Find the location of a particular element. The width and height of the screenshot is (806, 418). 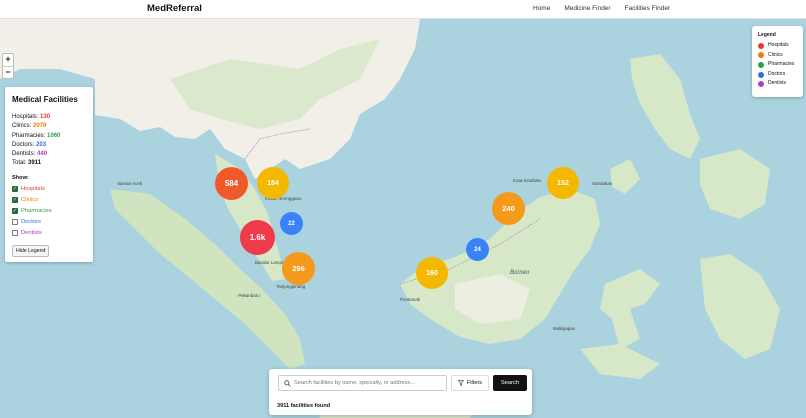

filters-button: Filters is located at coordinates (470, 383).